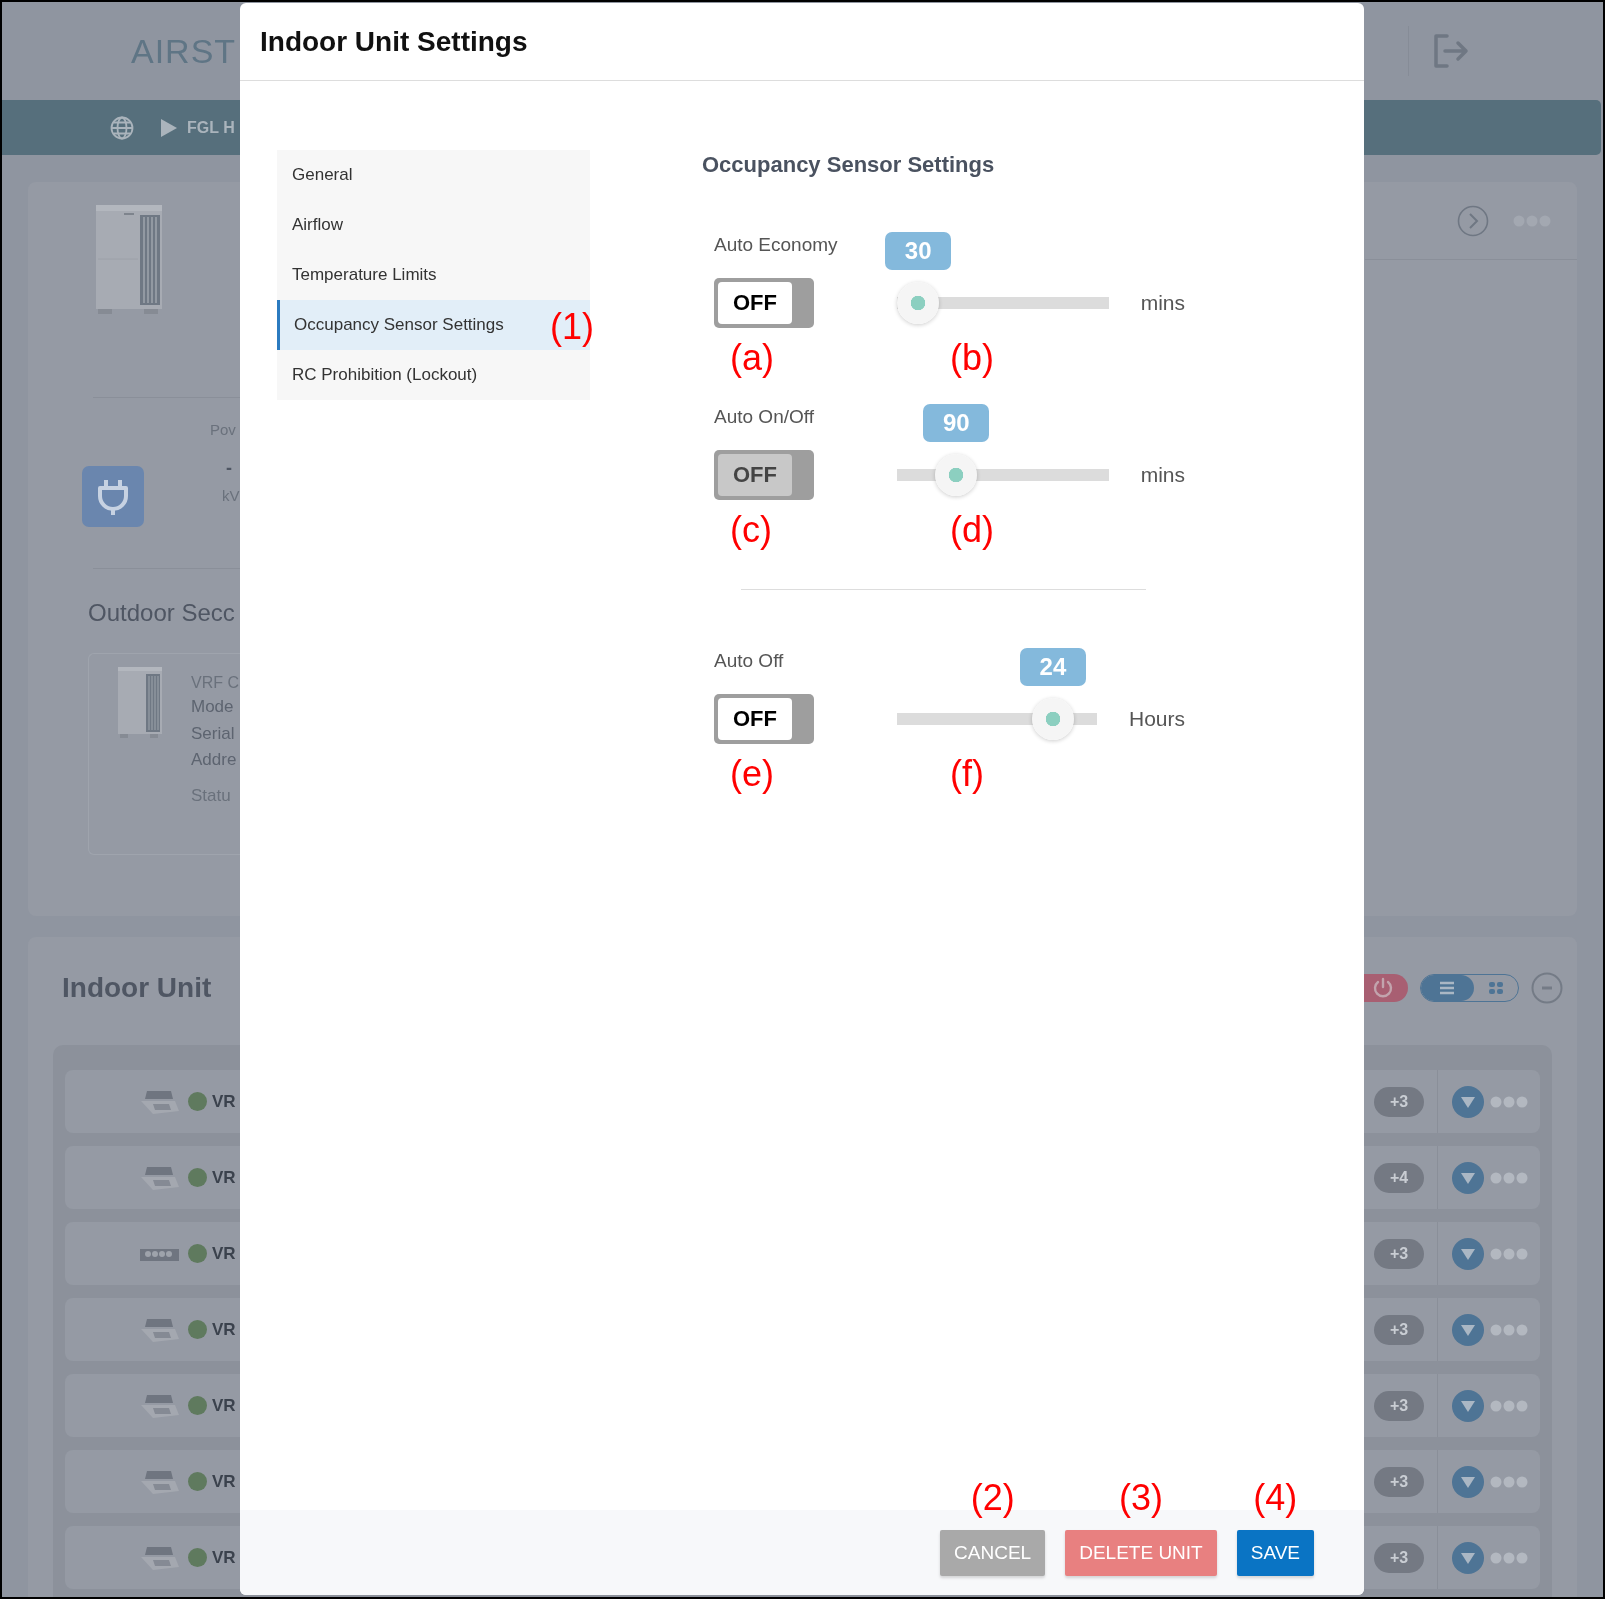 This screenshot has width=1605, height=1599. What do you see at coordinates (1495, 988) in the screenshot?
I see `grid-icon` at bounding box center [1495, 988].